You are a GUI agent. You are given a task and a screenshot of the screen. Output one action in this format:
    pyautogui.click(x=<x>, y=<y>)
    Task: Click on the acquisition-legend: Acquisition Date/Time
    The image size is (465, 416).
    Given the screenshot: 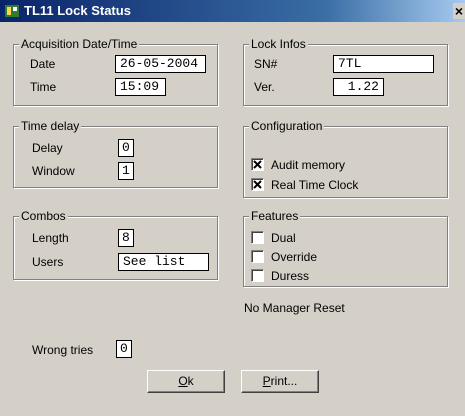 What is the action you would take?
    pyautogui.click(x=79, y=44)
    